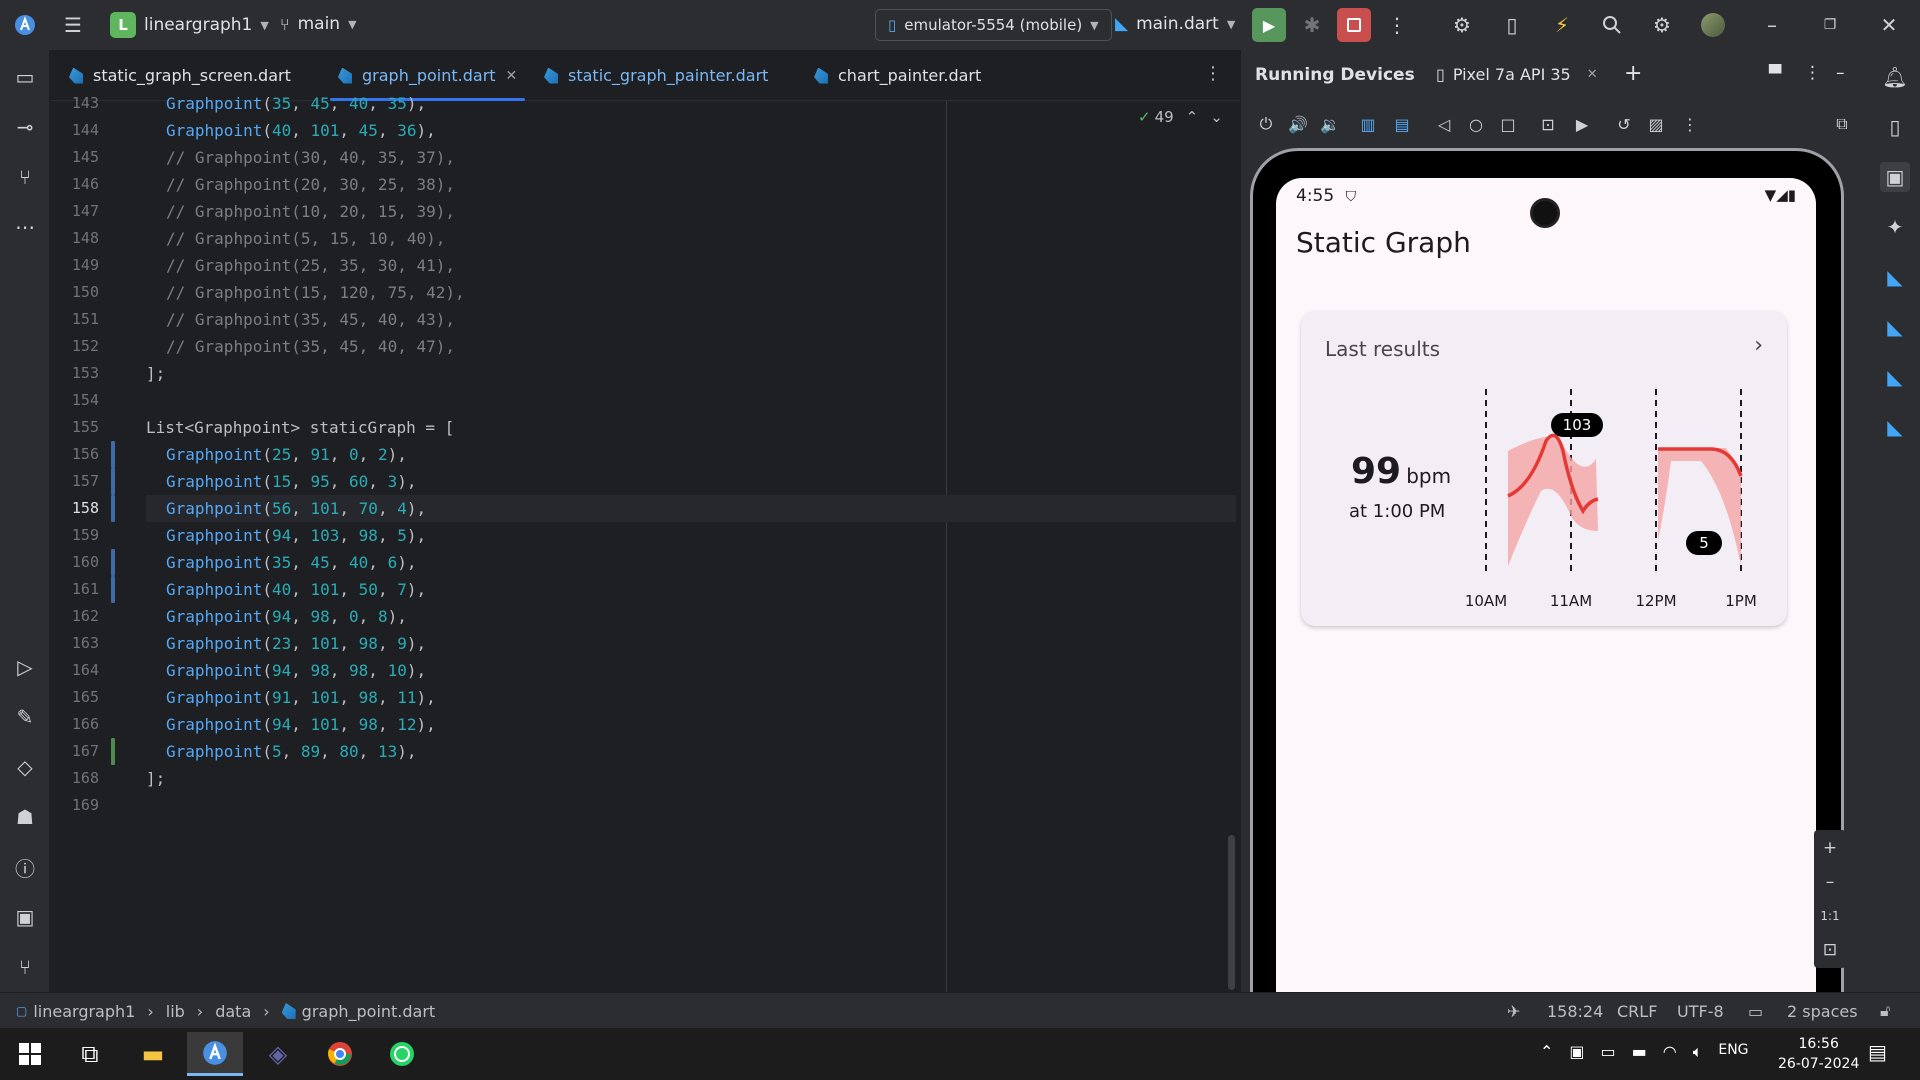 This screenshot has width=1920, height=1080. Describe the element at coordinates (310, 346) in the screenshot. I see `code-line: // Graphpoint(35, 45, 40, 47),` at that location.